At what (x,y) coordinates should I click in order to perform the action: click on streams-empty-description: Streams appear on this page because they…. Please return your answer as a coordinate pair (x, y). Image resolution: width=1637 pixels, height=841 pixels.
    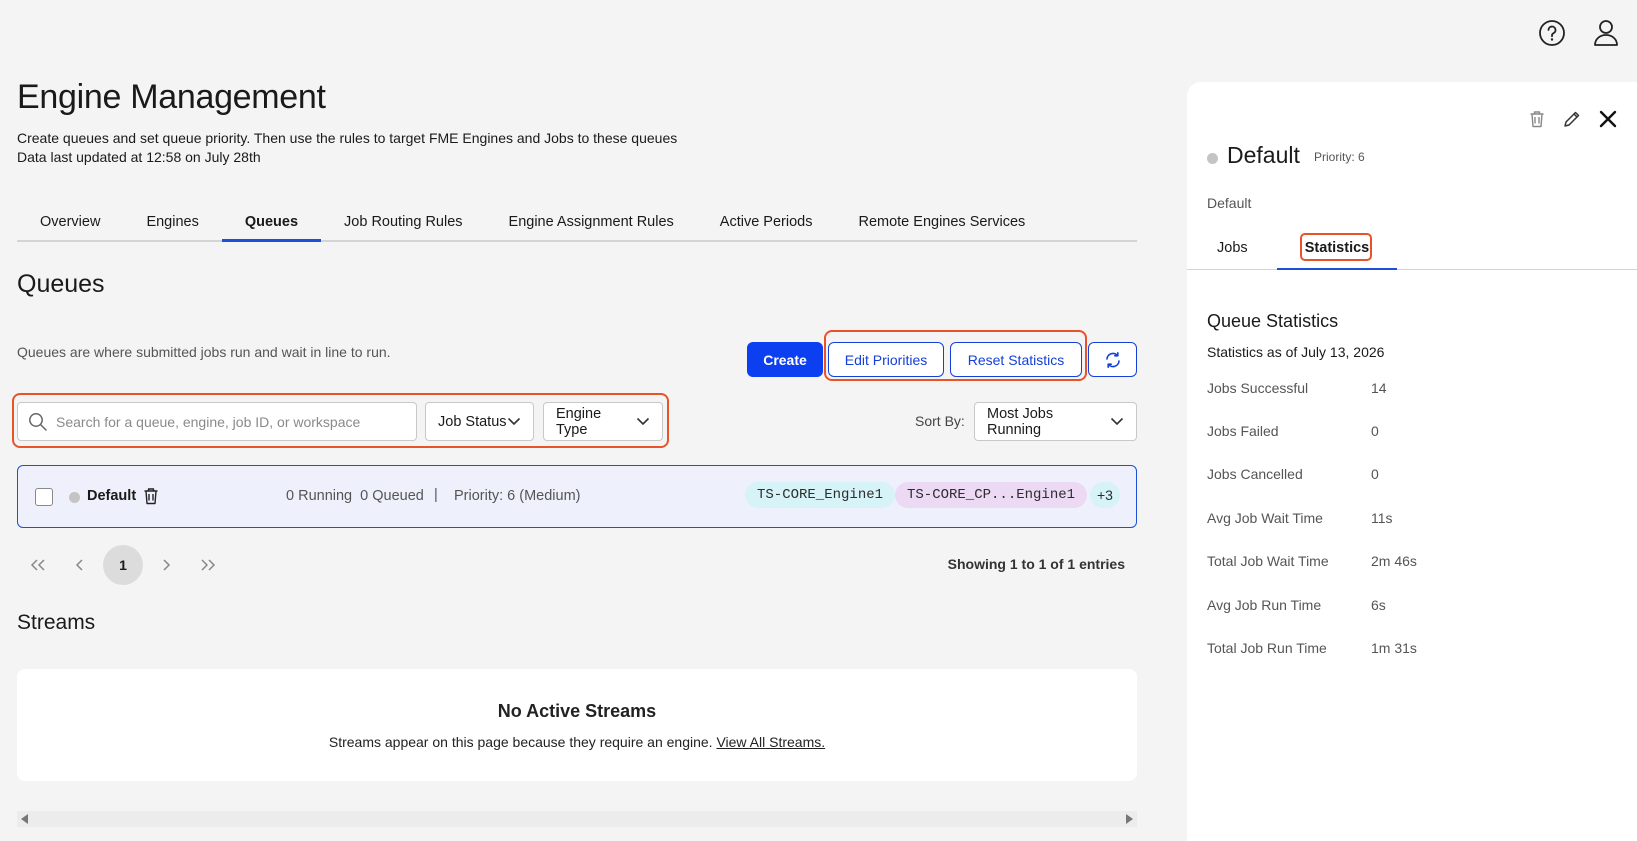
    Looking at the image, I should click on (577, 742).